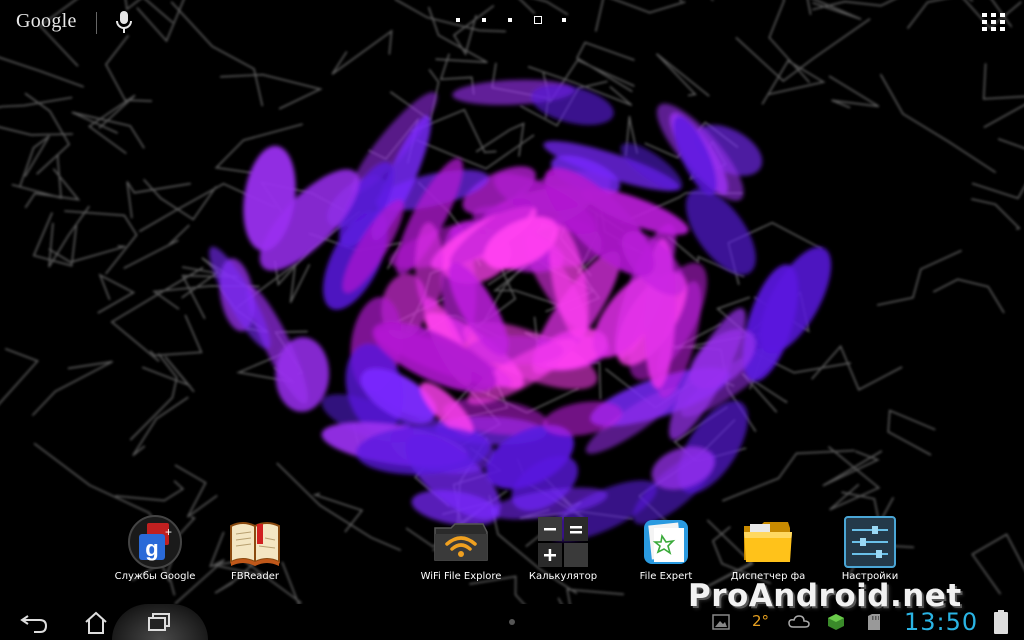 This screenshot has height=640, width=1024. Describe the element at coordinates (151, 548) in the screenshot. I see `svg-text: g` at that location.